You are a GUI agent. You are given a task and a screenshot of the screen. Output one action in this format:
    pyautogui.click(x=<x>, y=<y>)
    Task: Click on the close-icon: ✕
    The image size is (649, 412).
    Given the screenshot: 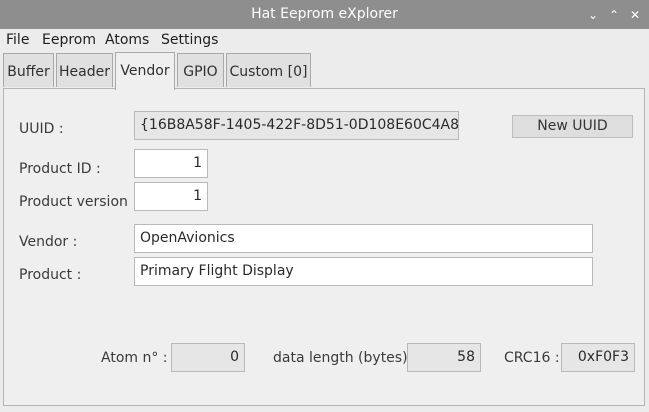 What is the action you would take?
    pyautogui.click(x=635, y=15)
    